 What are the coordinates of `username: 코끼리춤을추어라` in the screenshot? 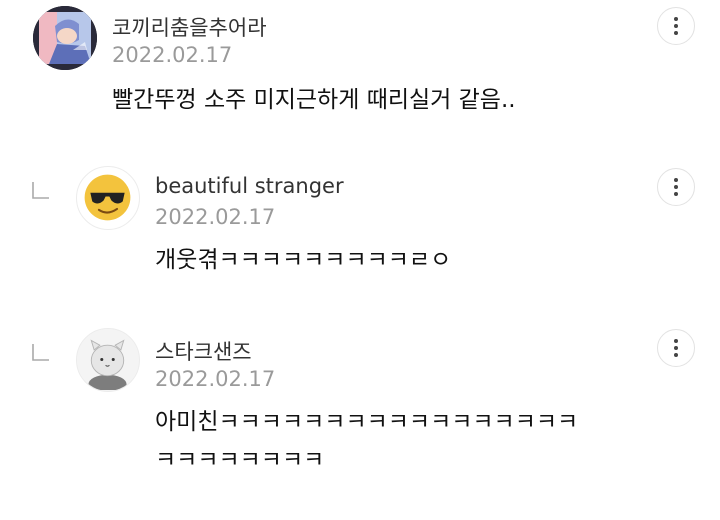 It's located at (189, 27).